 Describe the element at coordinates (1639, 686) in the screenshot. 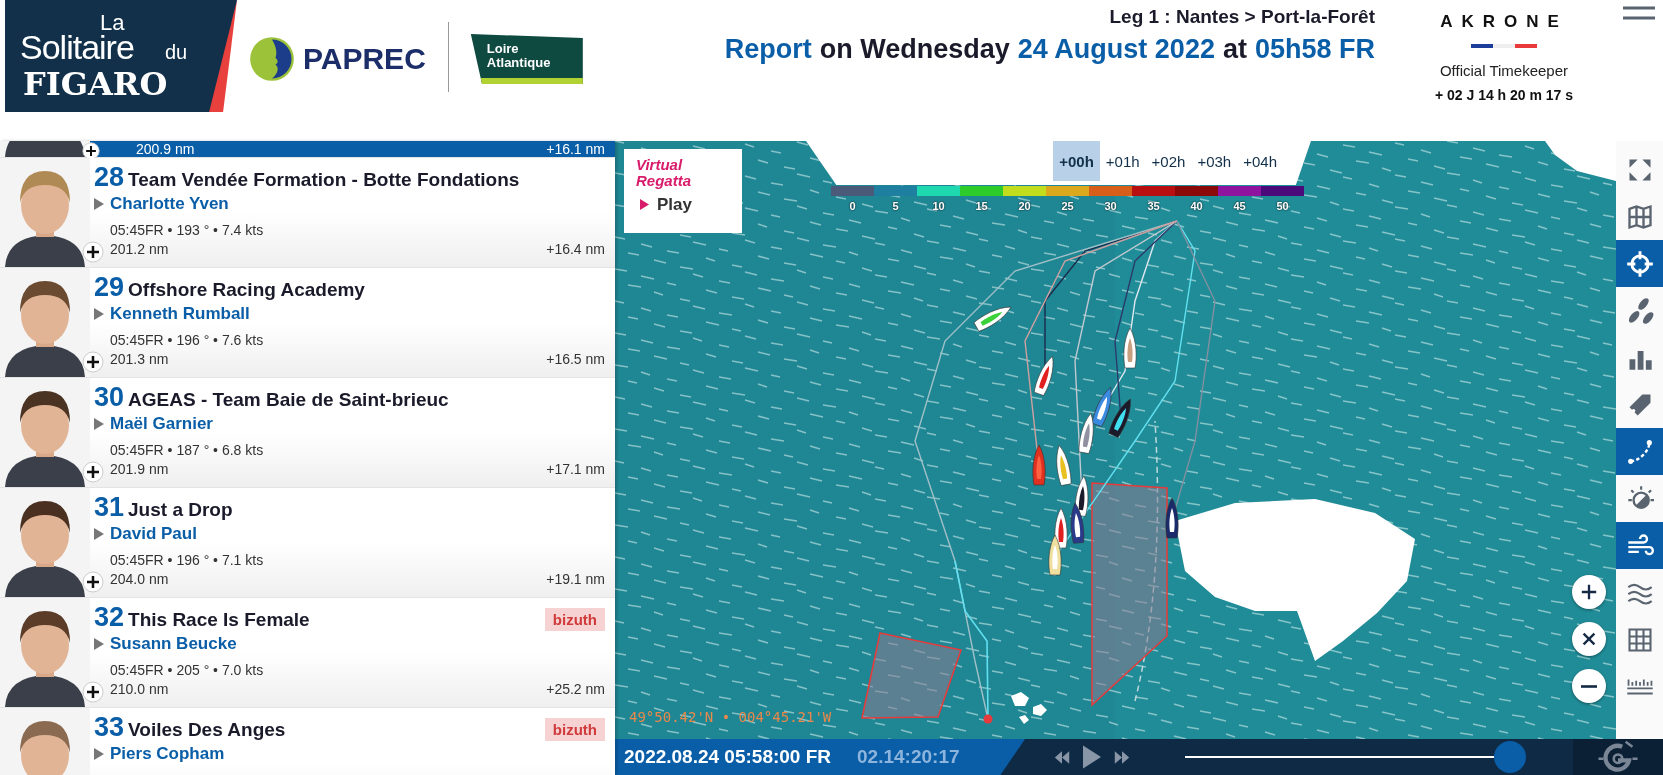

I see `ruler-icon` at that location.